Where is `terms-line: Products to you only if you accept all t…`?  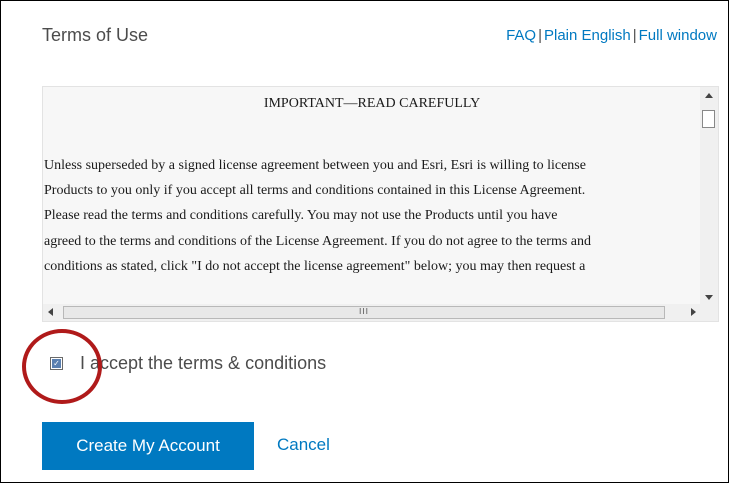
terms-line: Products to you only if you accept all t… is located at coordinates (315, 191).